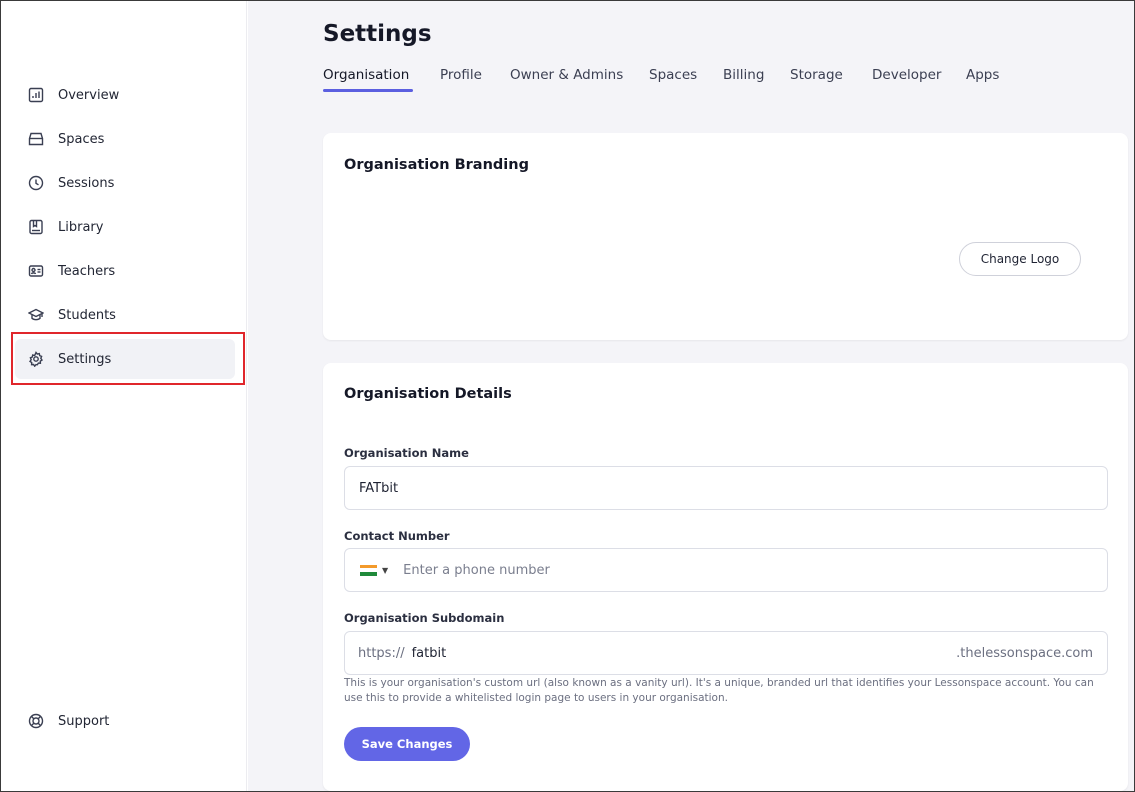  What do you see at coordinates (84, 721) in the screenshot?
I see `sidebar-item-label: Support` at bounding box center [84, 721].